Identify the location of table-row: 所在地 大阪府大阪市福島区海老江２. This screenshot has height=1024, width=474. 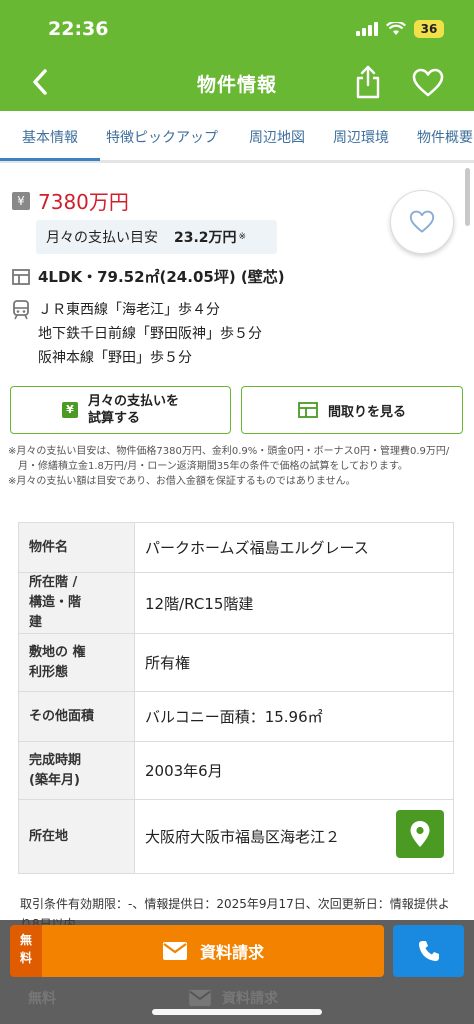
(236, 836).